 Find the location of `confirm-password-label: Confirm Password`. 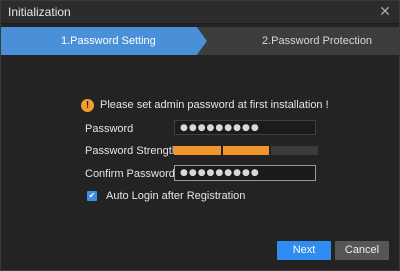

confirm-password-label: Confirm Password is located at coordinates (130, 174).